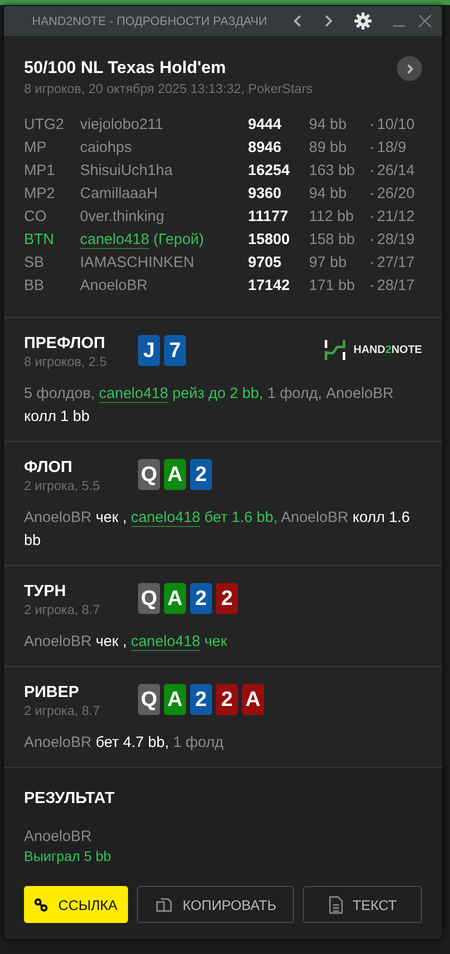 The height and width of the screenshot is (954, 450). I want to click on position: MP, so click(36, 148).